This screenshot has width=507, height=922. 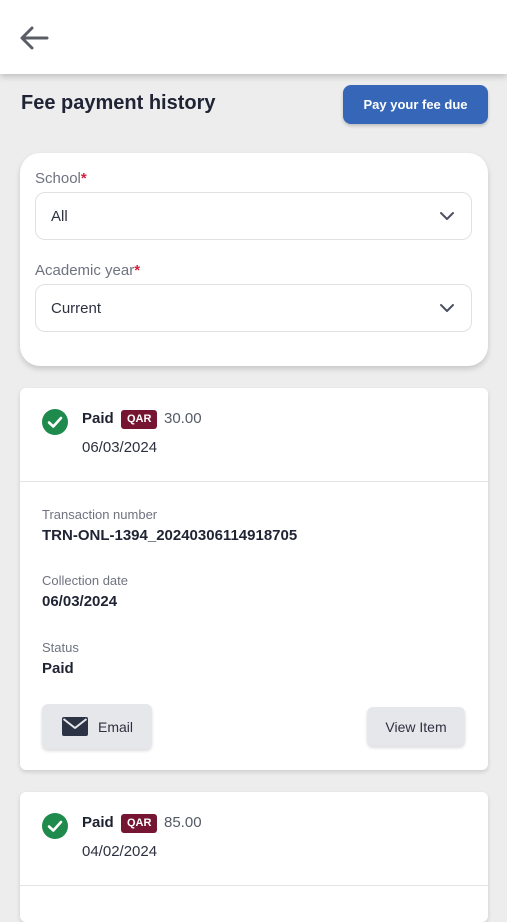 I want to click on transaction-date: 04/02/2024, so click(x=120, y=851).